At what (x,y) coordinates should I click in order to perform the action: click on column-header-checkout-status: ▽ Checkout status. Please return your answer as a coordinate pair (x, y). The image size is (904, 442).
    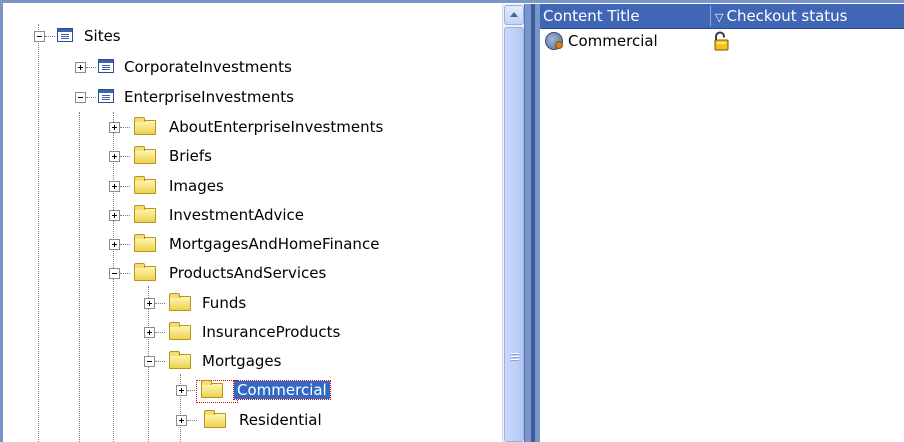
    Looking at the image, I should click on (808, 16).